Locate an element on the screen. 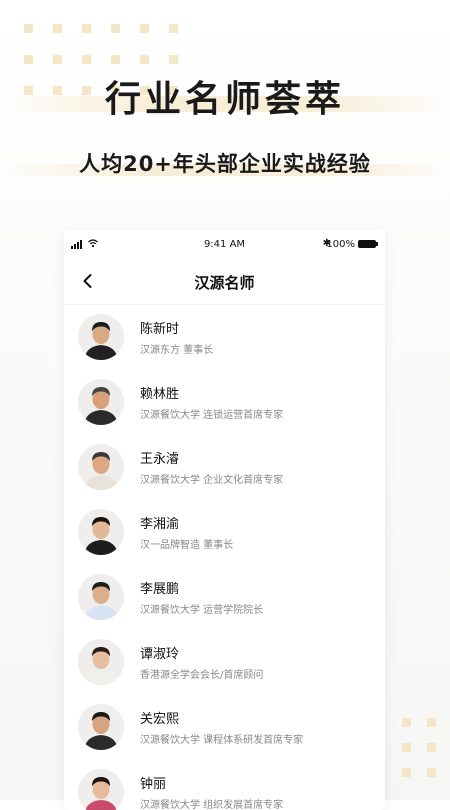 The height and width of the screenshot is (810, 450). teacher-role: 汉源餐饮大学 组织发展首席专家 is located at coordinates (212, 805).